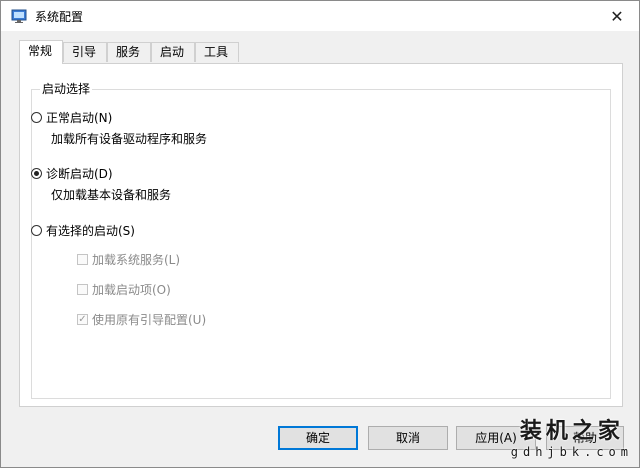  I want to click on startup-selection-legend: 启动选择, so click(66, 89).